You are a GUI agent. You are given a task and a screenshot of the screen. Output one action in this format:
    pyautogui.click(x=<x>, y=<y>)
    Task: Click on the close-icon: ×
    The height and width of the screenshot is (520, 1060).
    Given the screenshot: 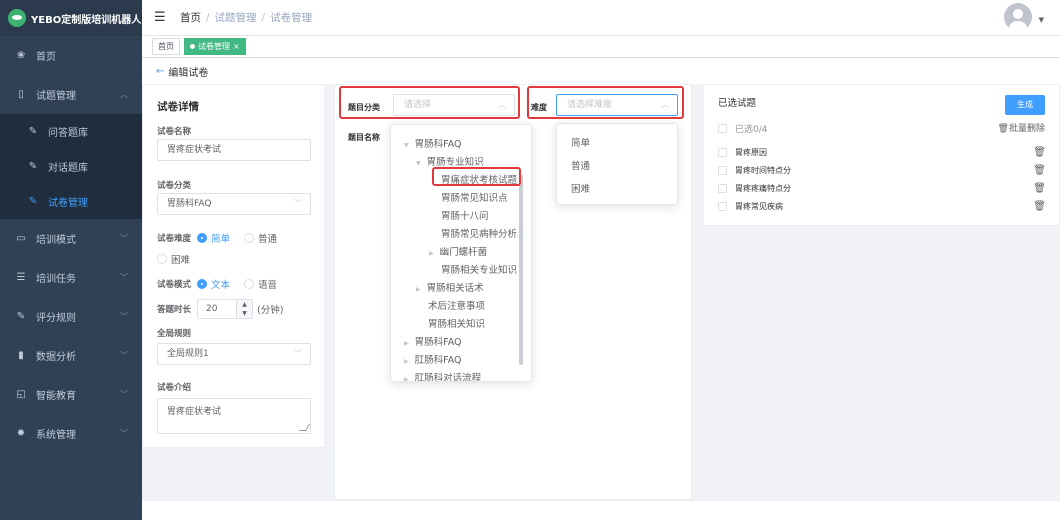 What is the action you would take?
    pyautogui.click(x=236, y=46)
    